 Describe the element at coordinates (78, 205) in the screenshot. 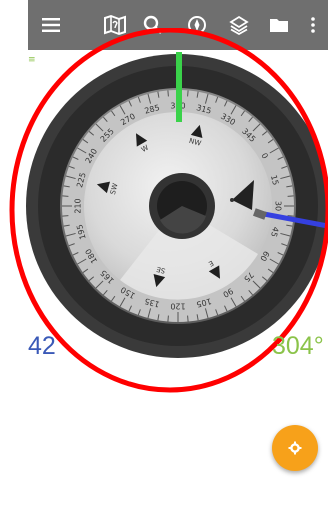

I see `dial-label: 210` at that location.